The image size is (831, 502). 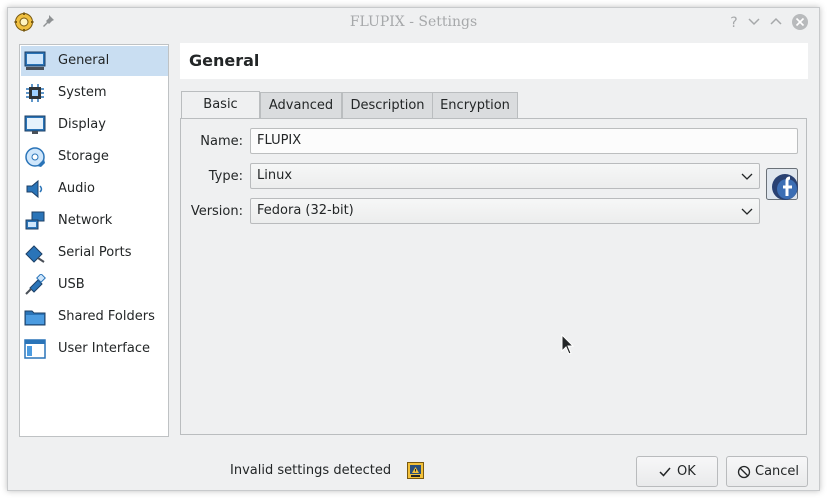 I want to click on sidebar-item-audio: Audio, so click(x=94, y=189).